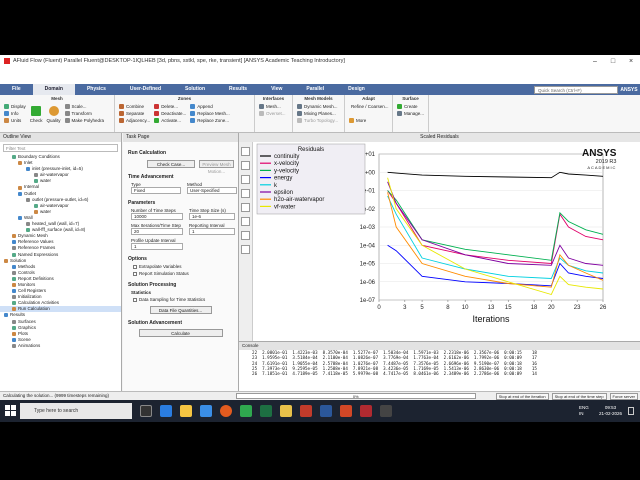 The image size is (640, 480). Describe the element at coordinates (245, 207) in the screenshot. I see `select-icon` at that location.